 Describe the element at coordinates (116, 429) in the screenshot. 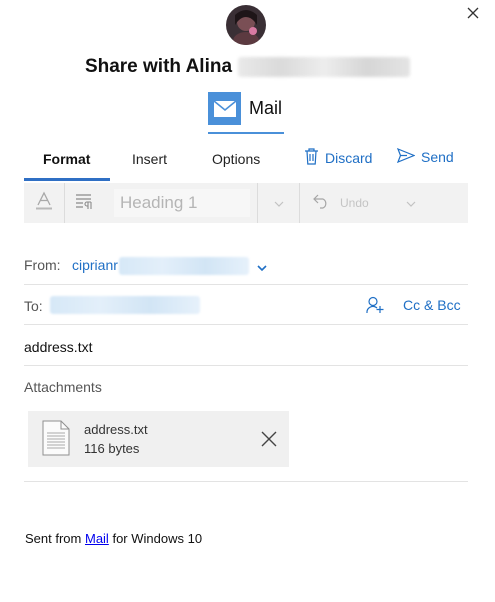

I see `attachment-name: address.txt` at that location.